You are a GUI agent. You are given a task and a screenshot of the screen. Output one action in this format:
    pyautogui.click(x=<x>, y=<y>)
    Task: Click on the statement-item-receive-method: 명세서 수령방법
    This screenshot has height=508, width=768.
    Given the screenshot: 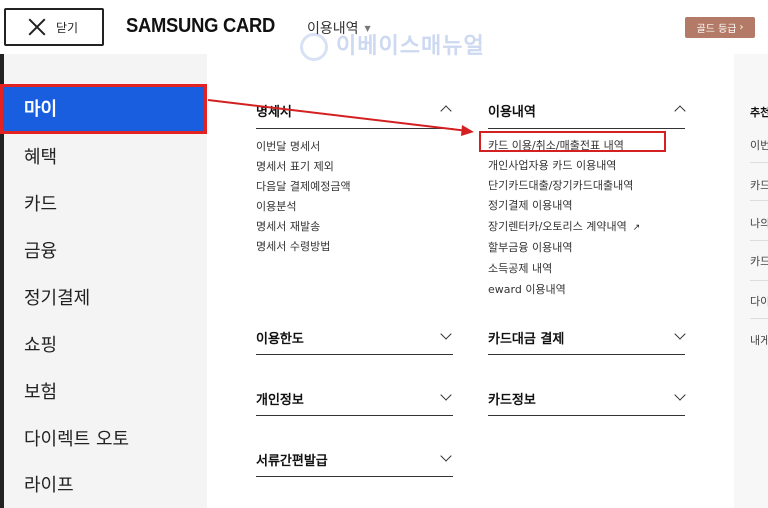 What is the action you would take?
    pyautogui.click(x=293, y=246)
    